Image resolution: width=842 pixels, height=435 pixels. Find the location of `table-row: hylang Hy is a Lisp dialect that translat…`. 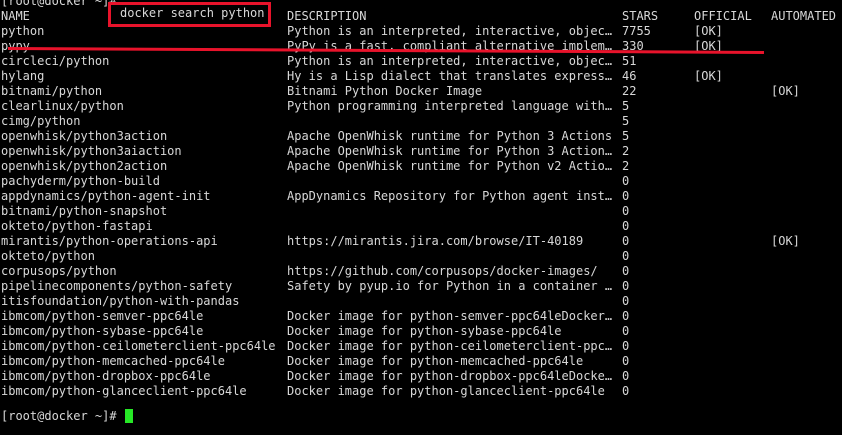

table-row: hylang Hy is a Lisp dialect that translat… is located at coordinates (421, 76).